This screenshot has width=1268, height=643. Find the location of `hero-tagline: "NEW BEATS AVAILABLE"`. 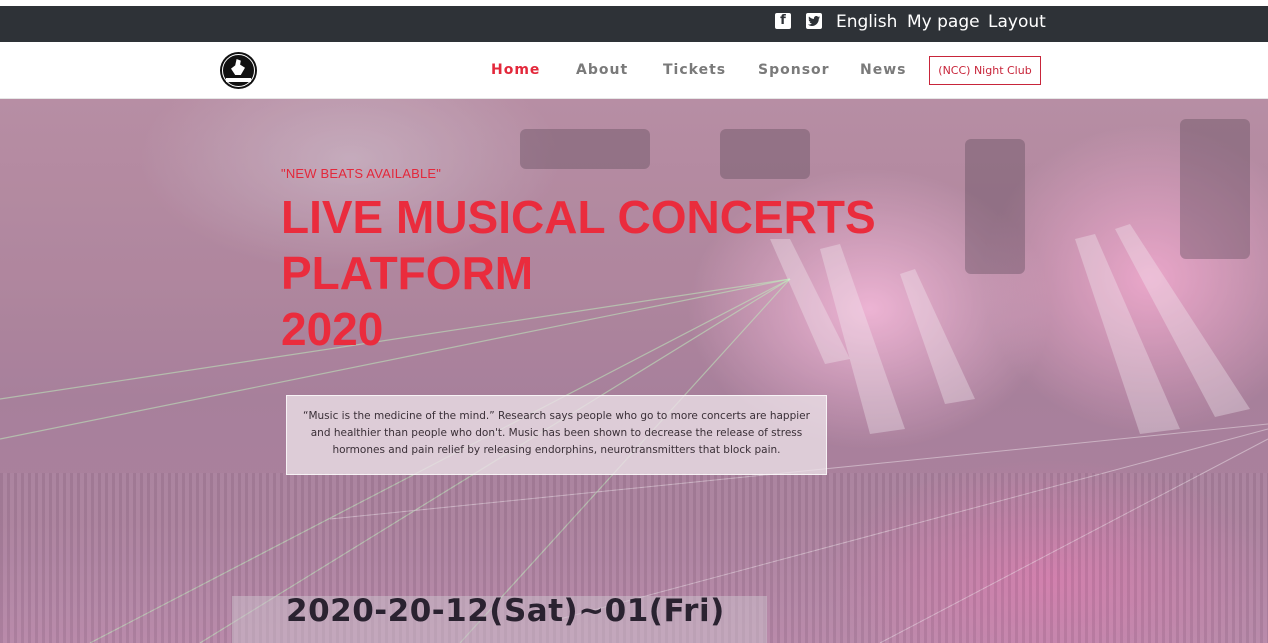

hero-tagline: "NEW BEATS AVAILABLE" is located at coordinates (361, 173).